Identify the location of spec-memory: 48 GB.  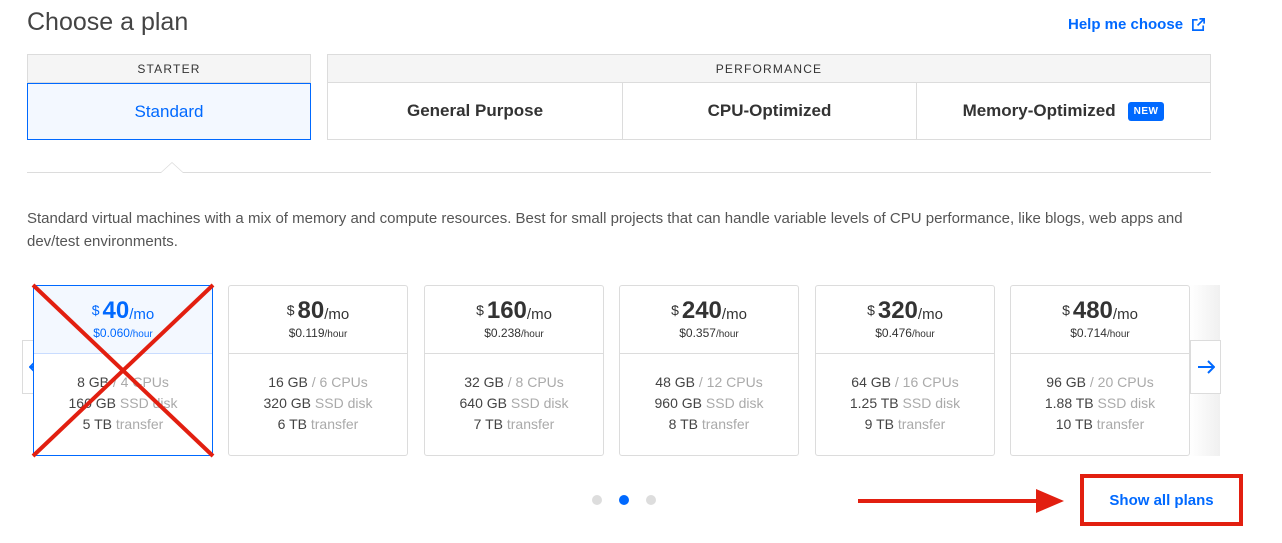
(675, 382).